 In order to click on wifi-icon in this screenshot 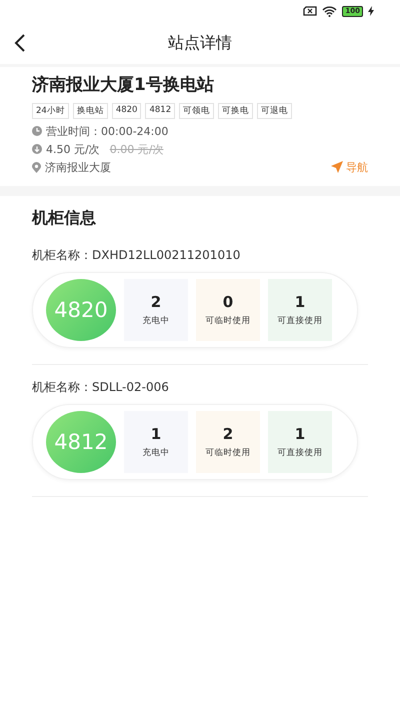, I will do `click(330, 11)`.